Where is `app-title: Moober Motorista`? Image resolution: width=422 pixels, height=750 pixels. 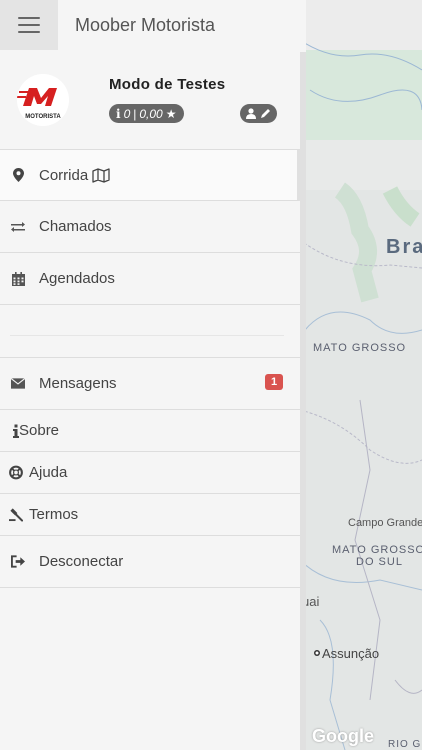 app-title: Moober Motorista is located at coordinates (145, 25).